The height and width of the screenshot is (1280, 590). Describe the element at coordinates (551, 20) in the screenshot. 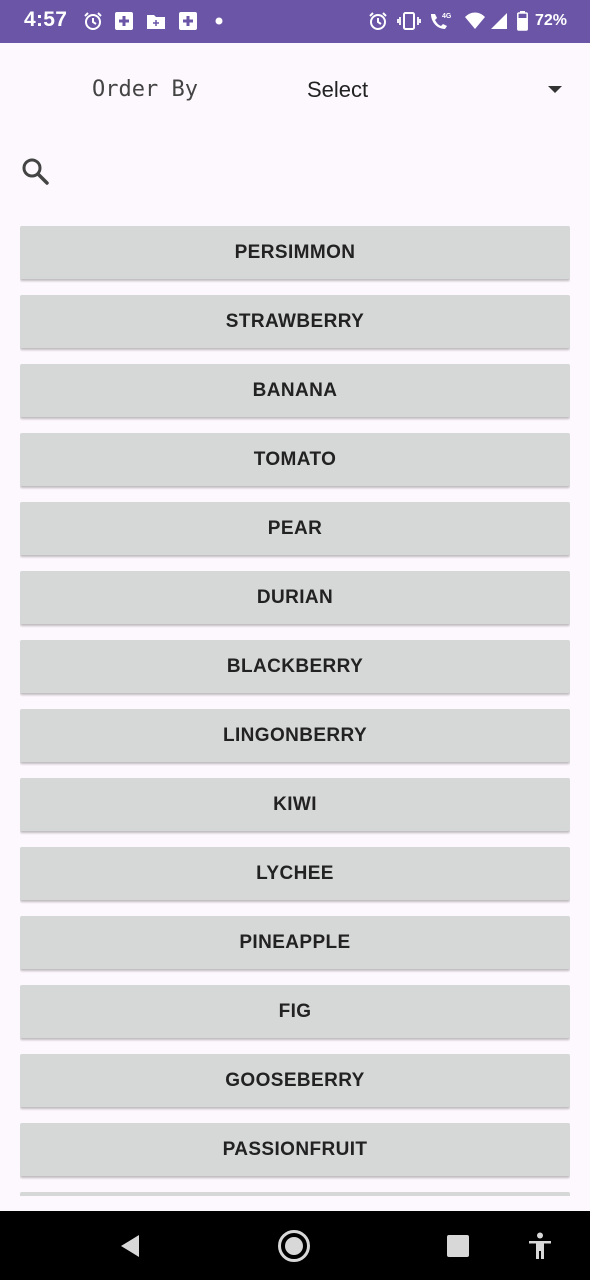

I see `battery-percentage: 72%` at that location.